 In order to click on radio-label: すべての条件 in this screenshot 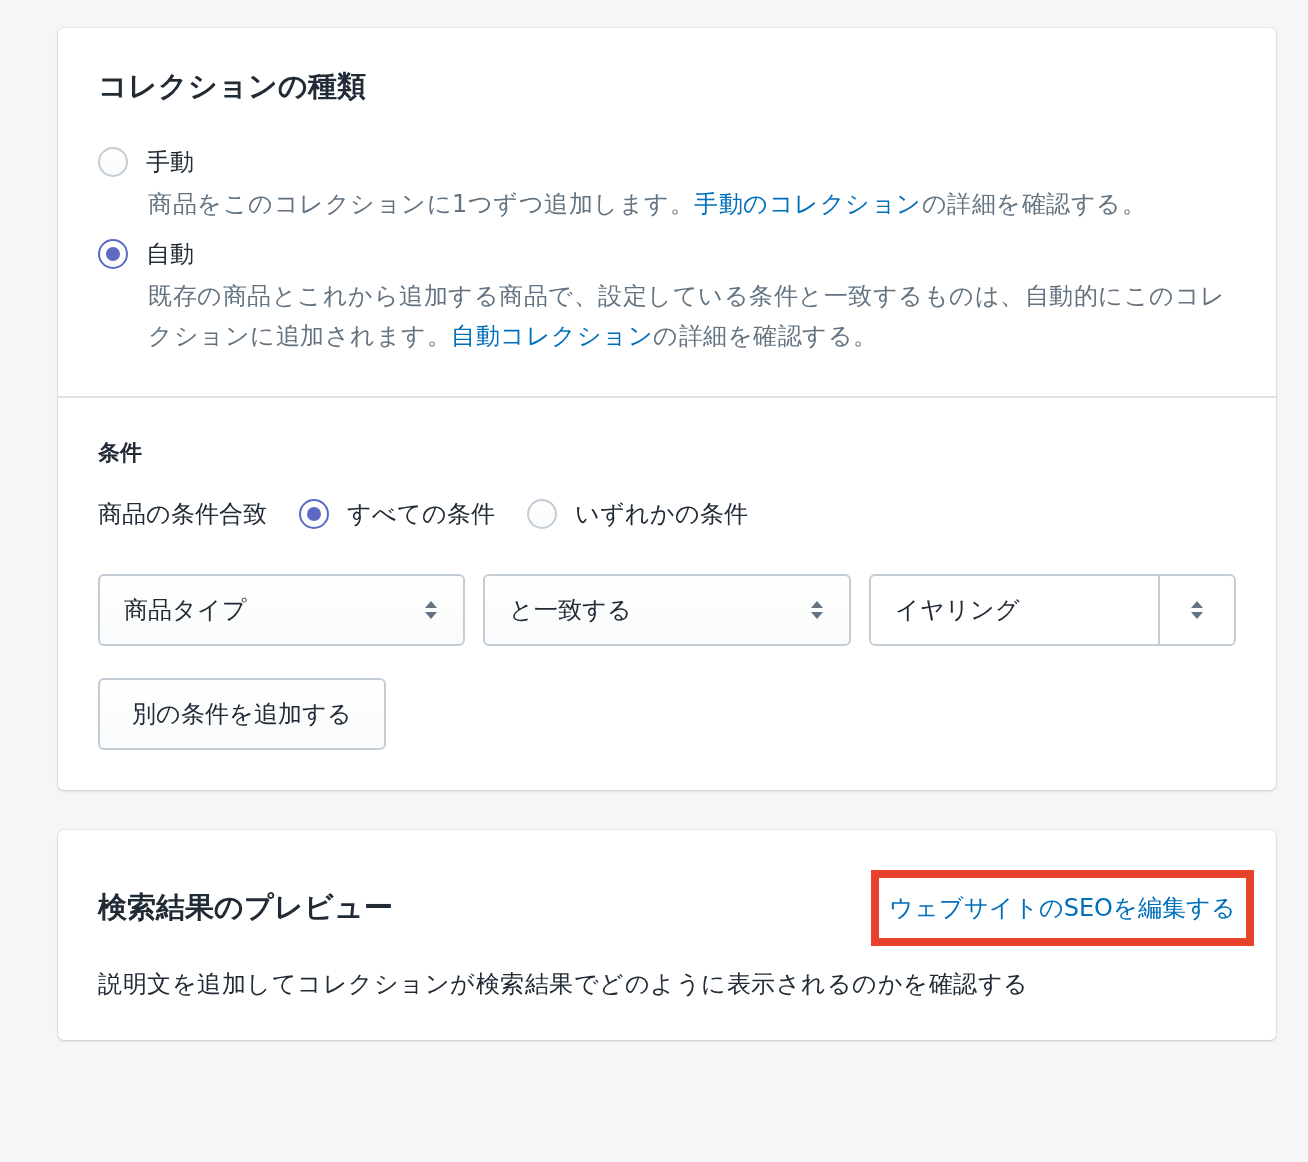, I will do `click(421, 514)`.